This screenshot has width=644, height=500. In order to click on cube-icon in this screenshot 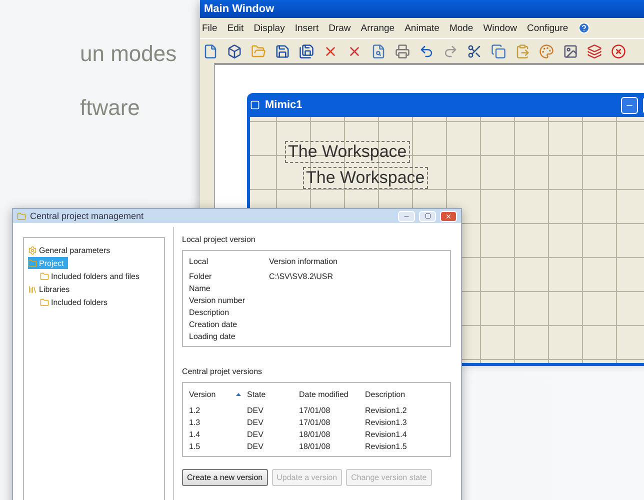, I will do `click(234, 51)`.